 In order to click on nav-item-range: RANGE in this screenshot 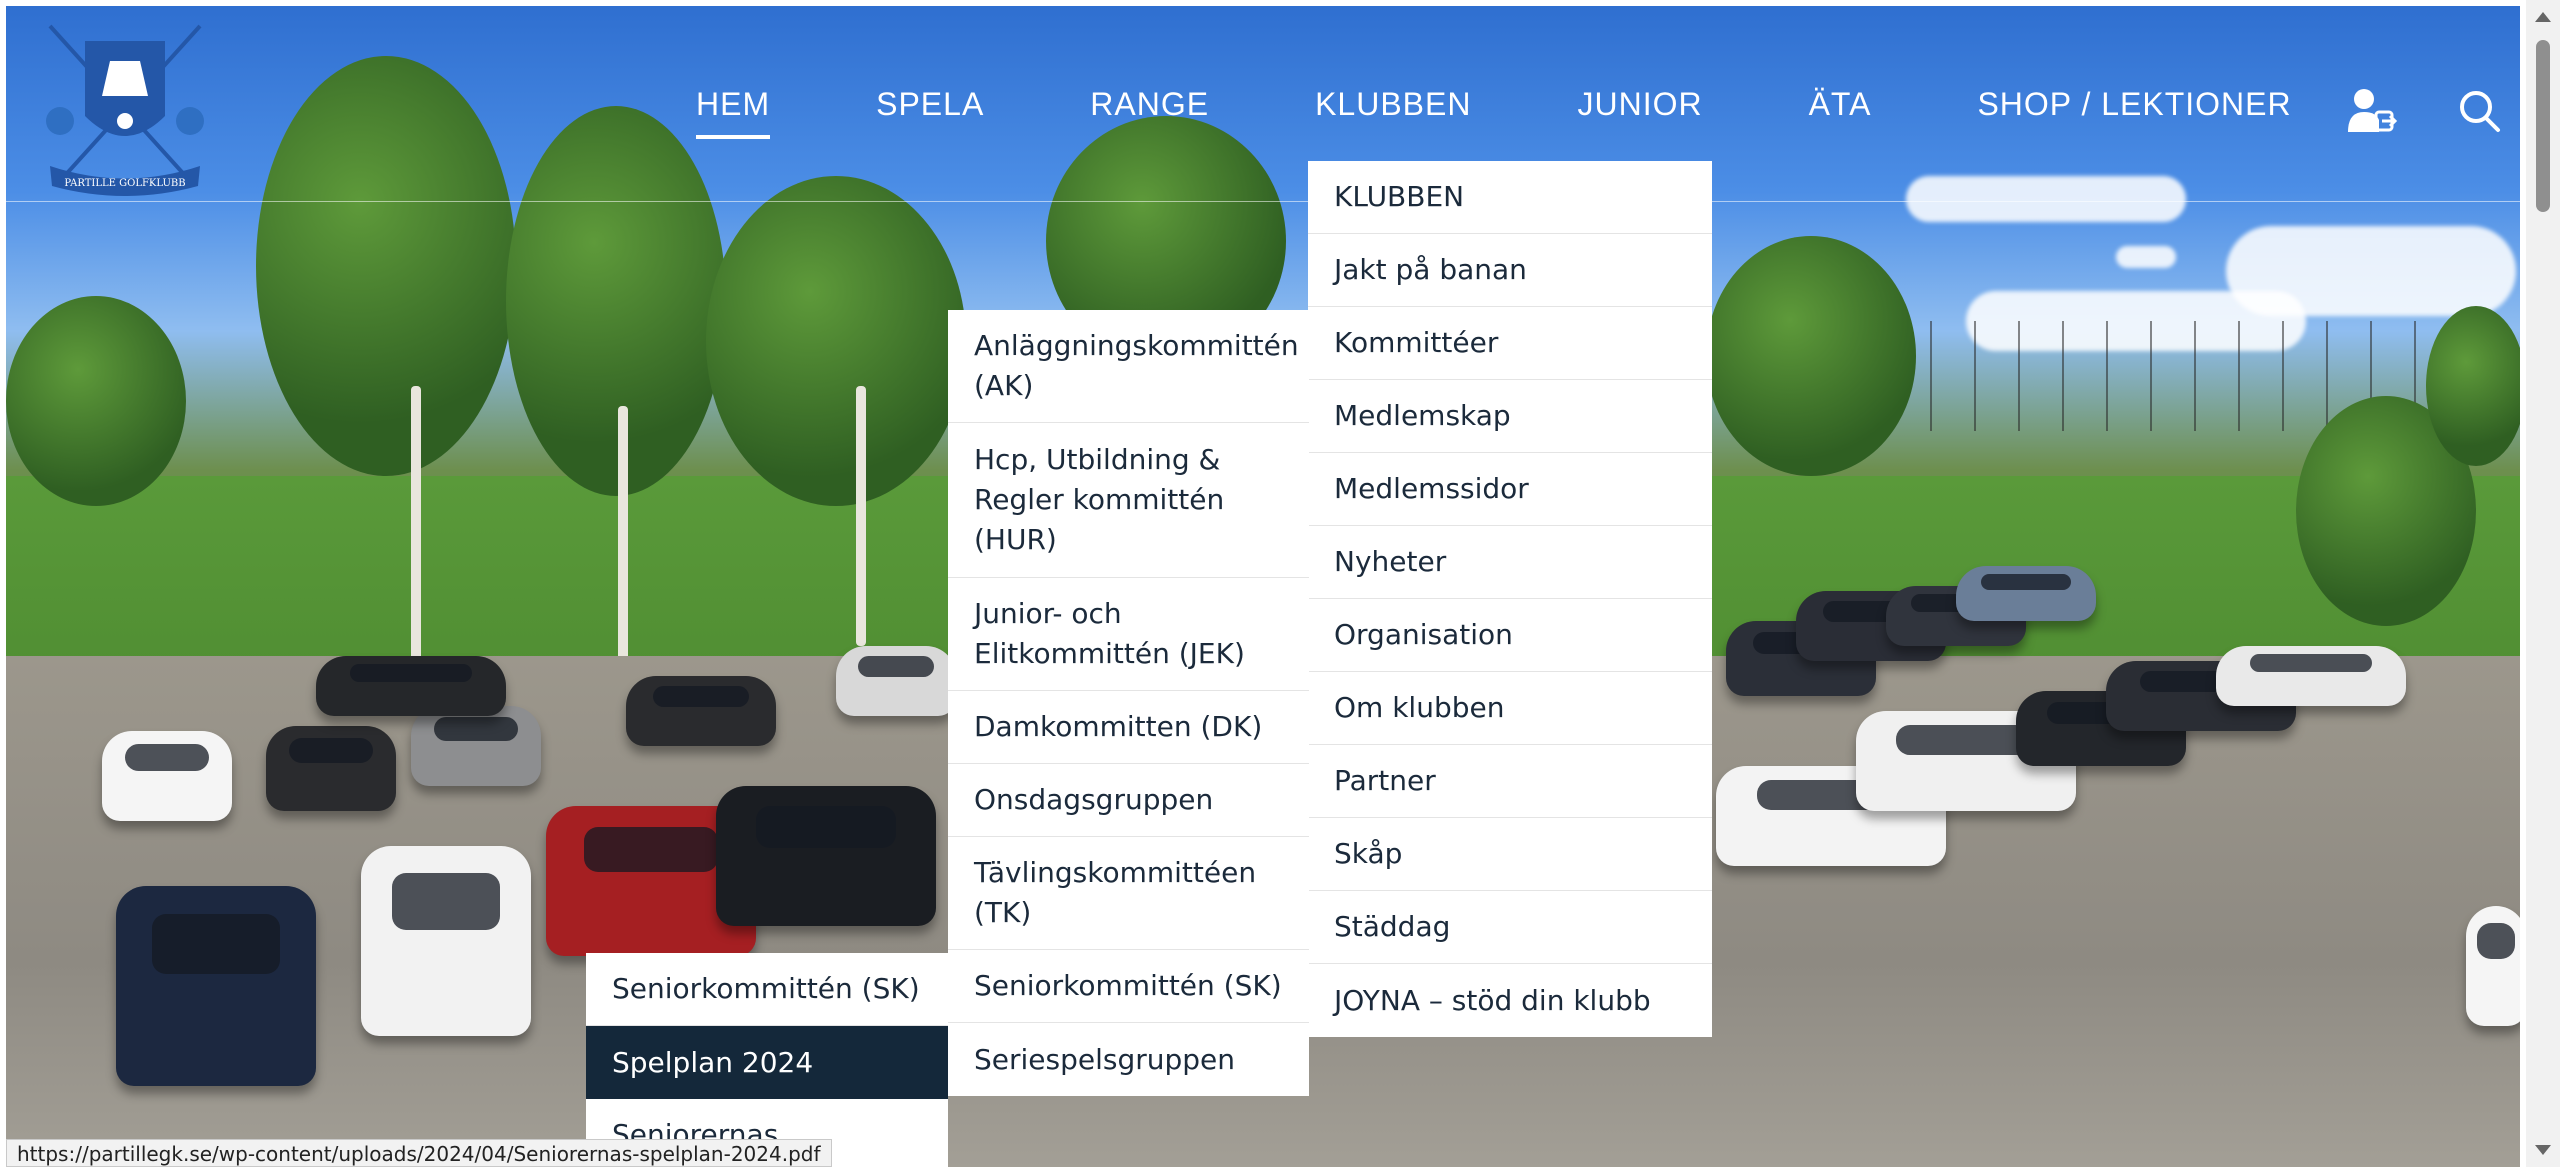, I will do `click(1149, 110)`.